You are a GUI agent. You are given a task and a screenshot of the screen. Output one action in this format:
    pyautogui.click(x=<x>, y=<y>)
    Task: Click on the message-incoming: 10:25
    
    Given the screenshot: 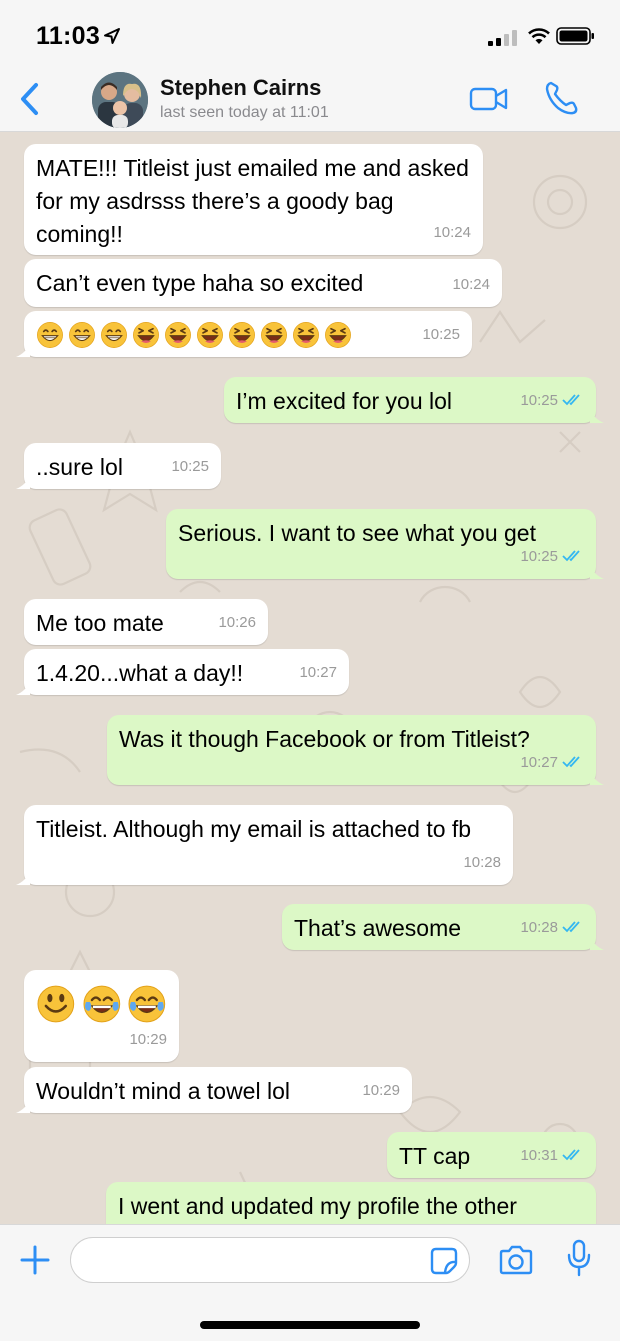 What is the action you would take?
    pyautogui.click(x=244, y=334)
    